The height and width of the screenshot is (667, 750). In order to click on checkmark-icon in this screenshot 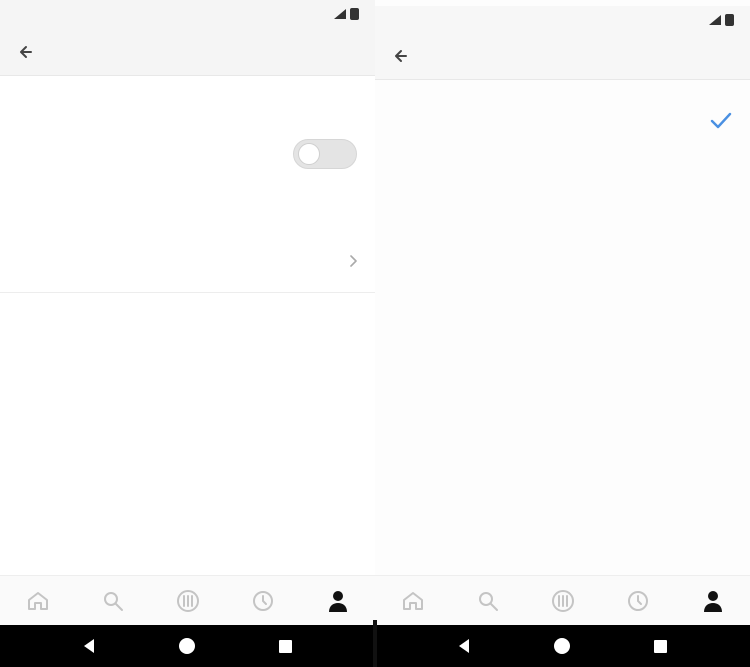, I will do `click(721, 120)`.